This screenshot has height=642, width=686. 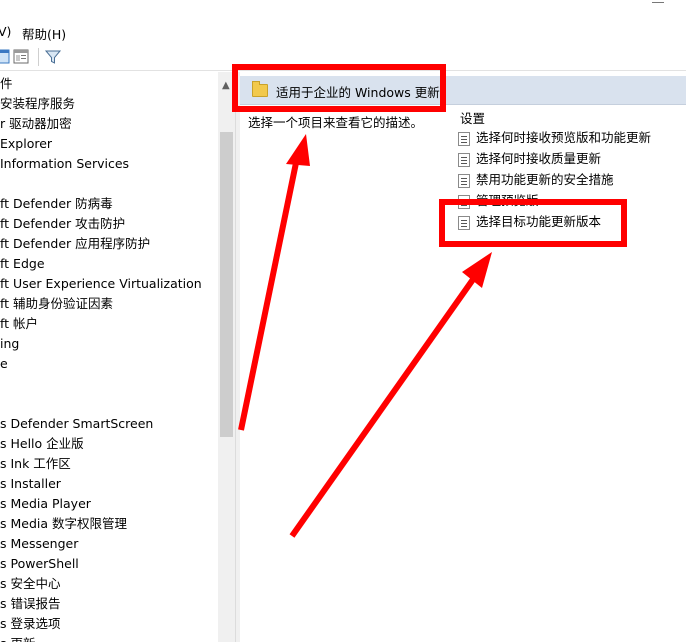 I want to click on tree-item: s 更新, so click(x=18, y=638).